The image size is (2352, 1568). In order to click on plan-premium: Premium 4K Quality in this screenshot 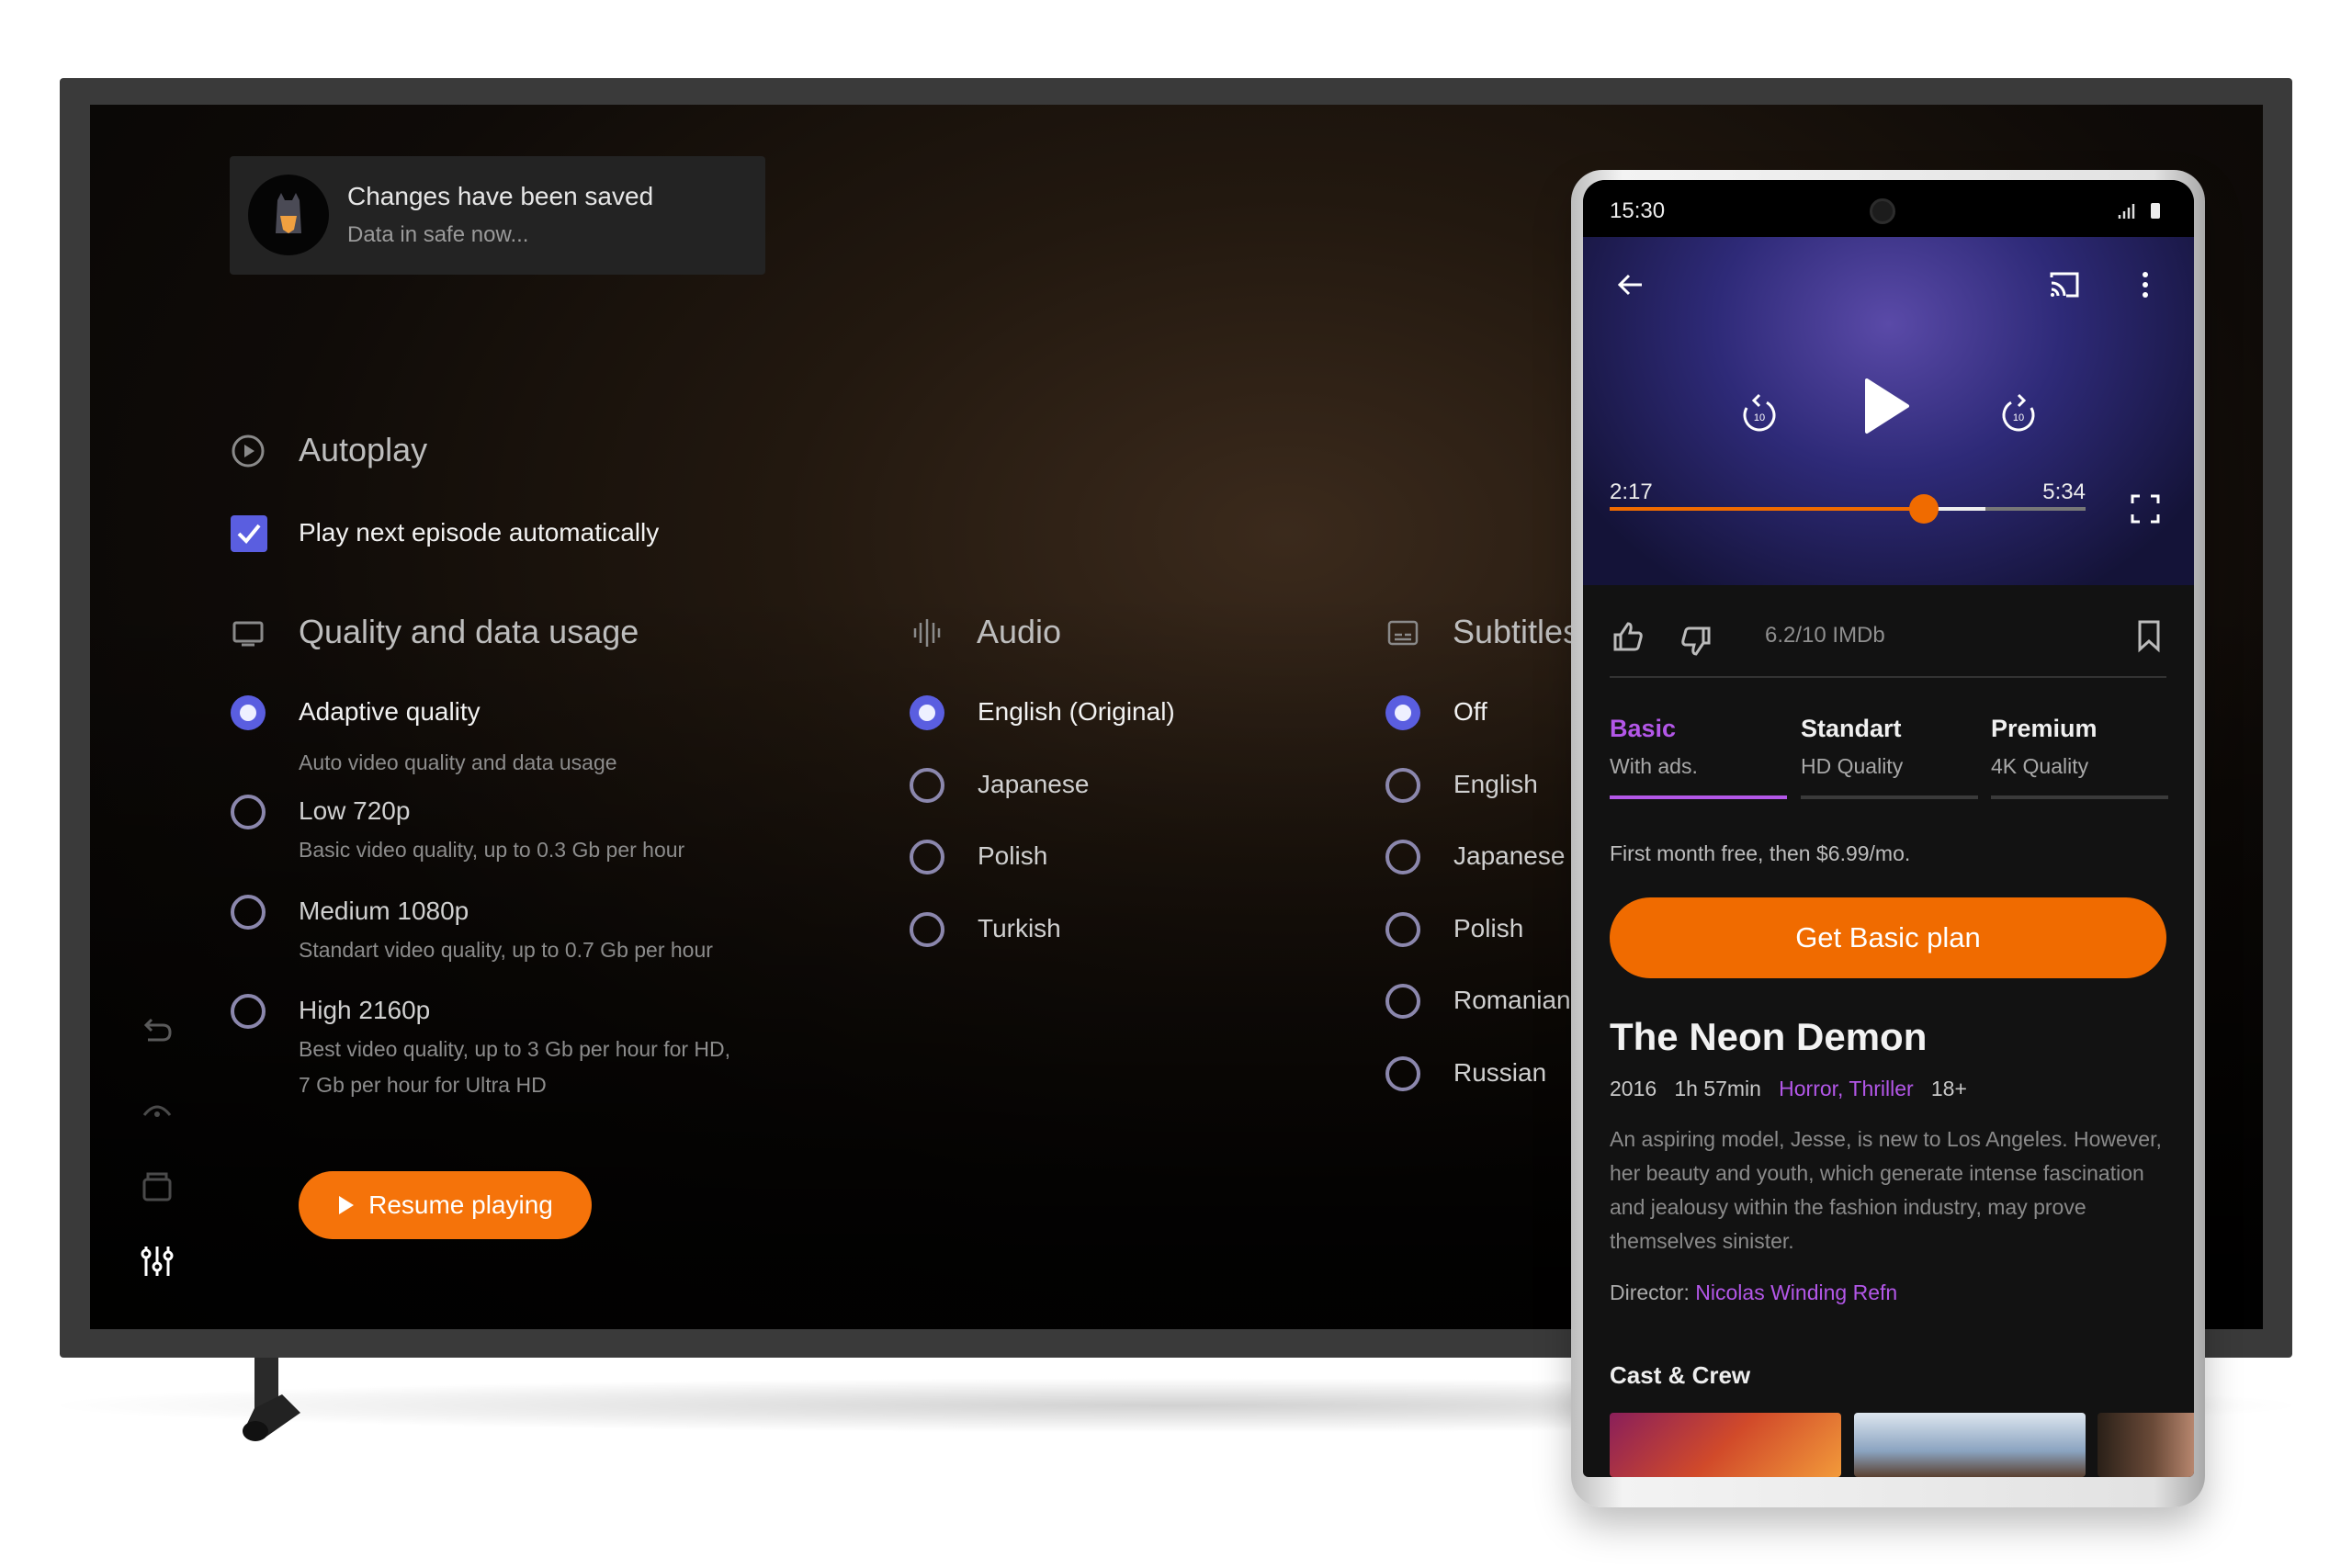, I will do `click(2079, 757)`.